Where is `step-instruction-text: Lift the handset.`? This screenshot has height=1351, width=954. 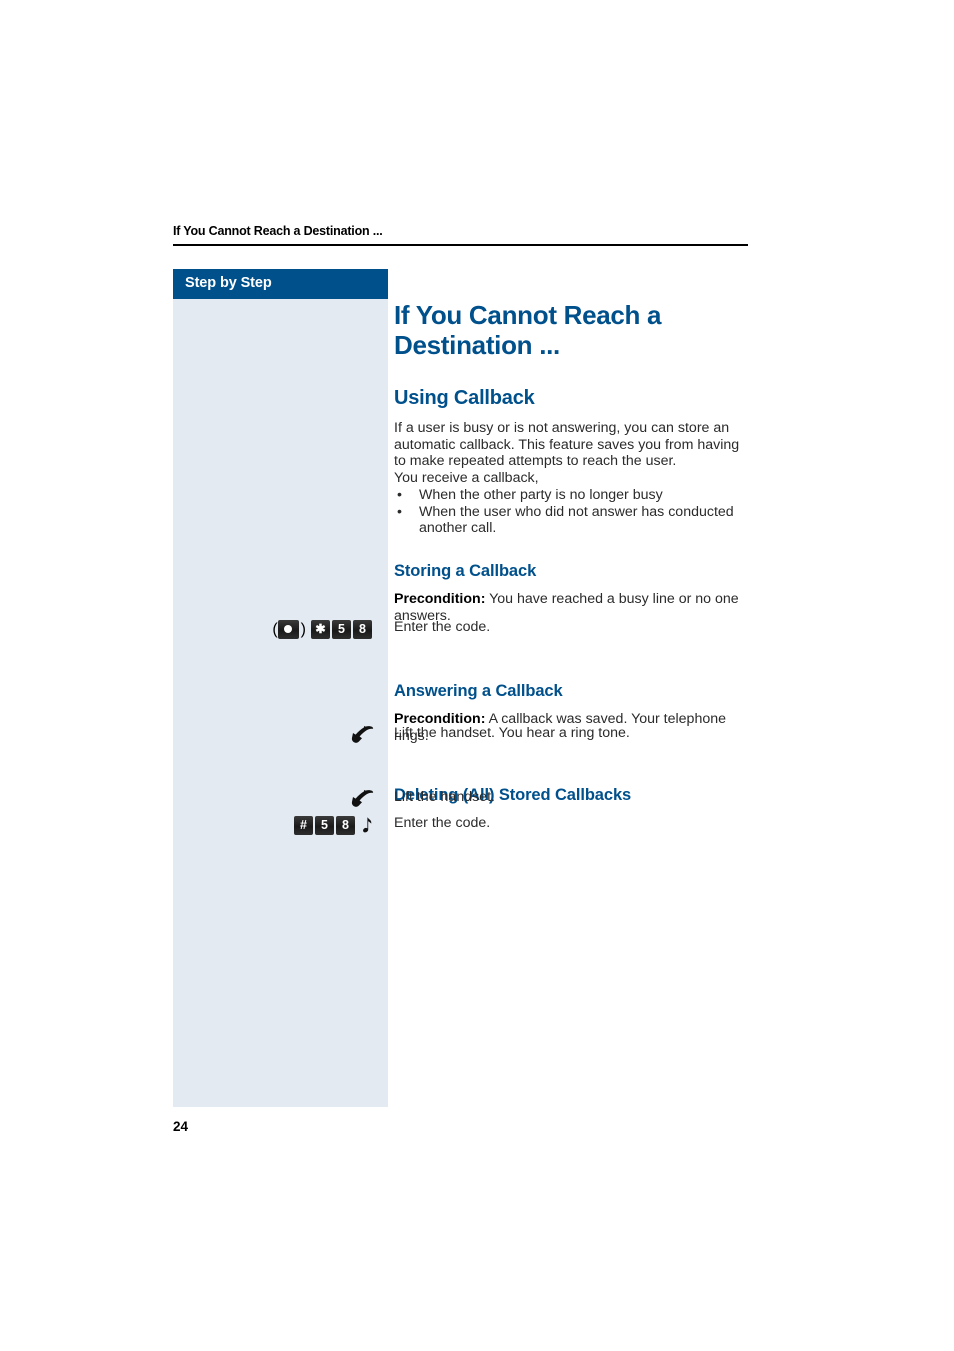
step-instruction-text: Lift the handset. is located at coordinates (444, 797).